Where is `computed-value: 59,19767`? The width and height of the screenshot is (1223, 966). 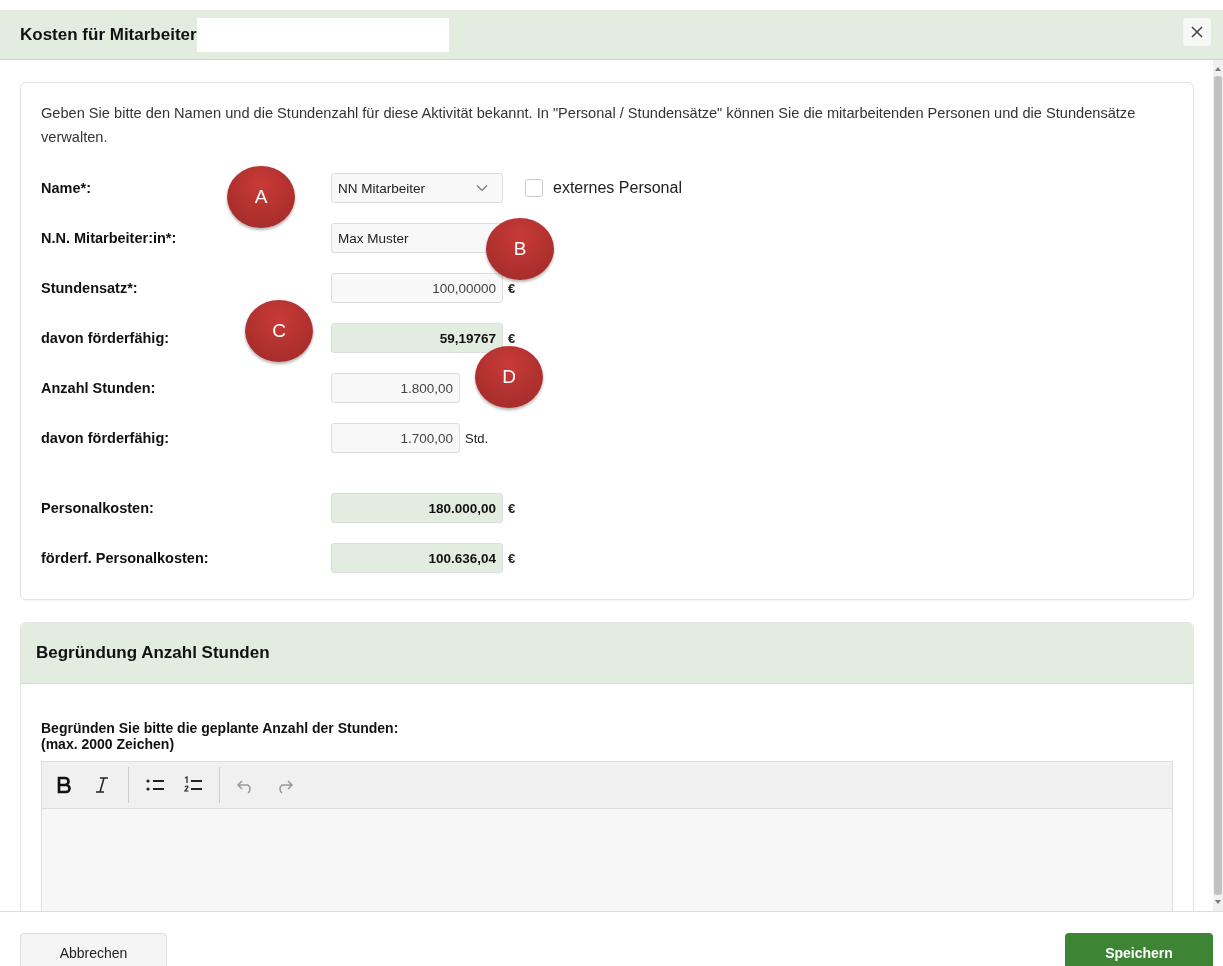
computed-value: 59,19767 is located at coordinates (417, 338).